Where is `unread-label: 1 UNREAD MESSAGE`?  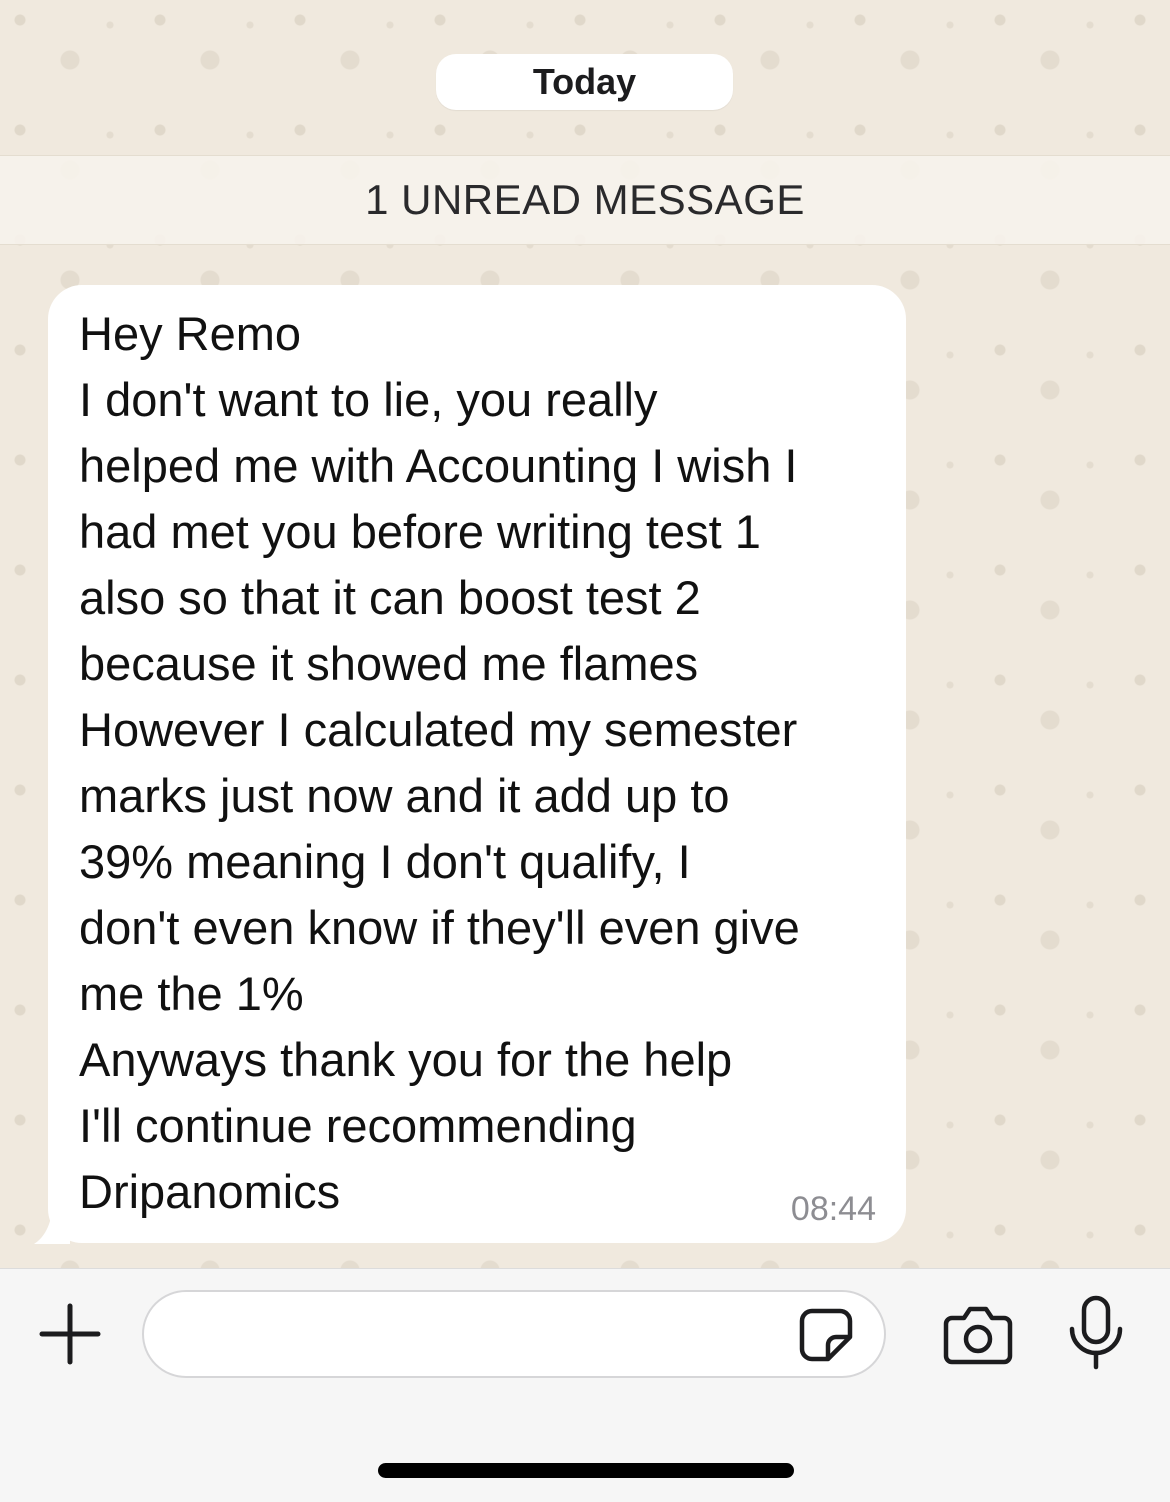
unread-label: 1 UNREAD MESSAGE is located at coordinates (585, 199).